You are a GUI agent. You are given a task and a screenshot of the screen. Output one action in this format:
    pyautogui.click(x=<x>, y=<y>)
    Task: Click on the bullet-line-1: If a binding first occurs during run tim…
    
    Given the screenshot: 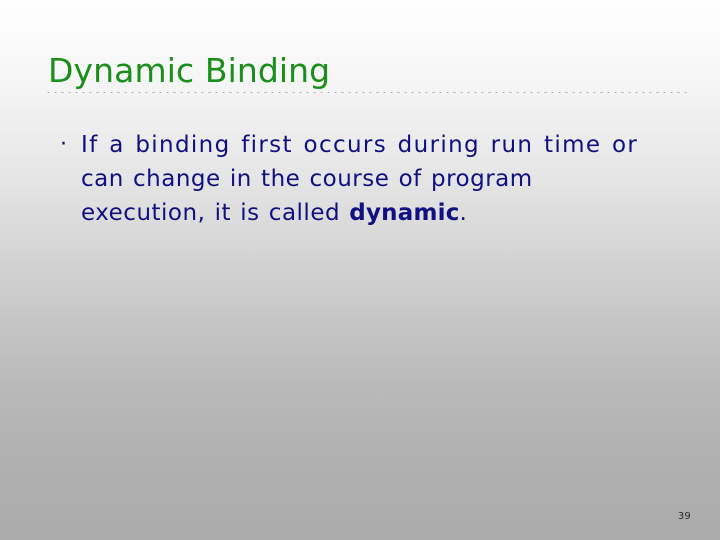 What is the action you would take?
    pyautogui.click(x=360, y=145)
    